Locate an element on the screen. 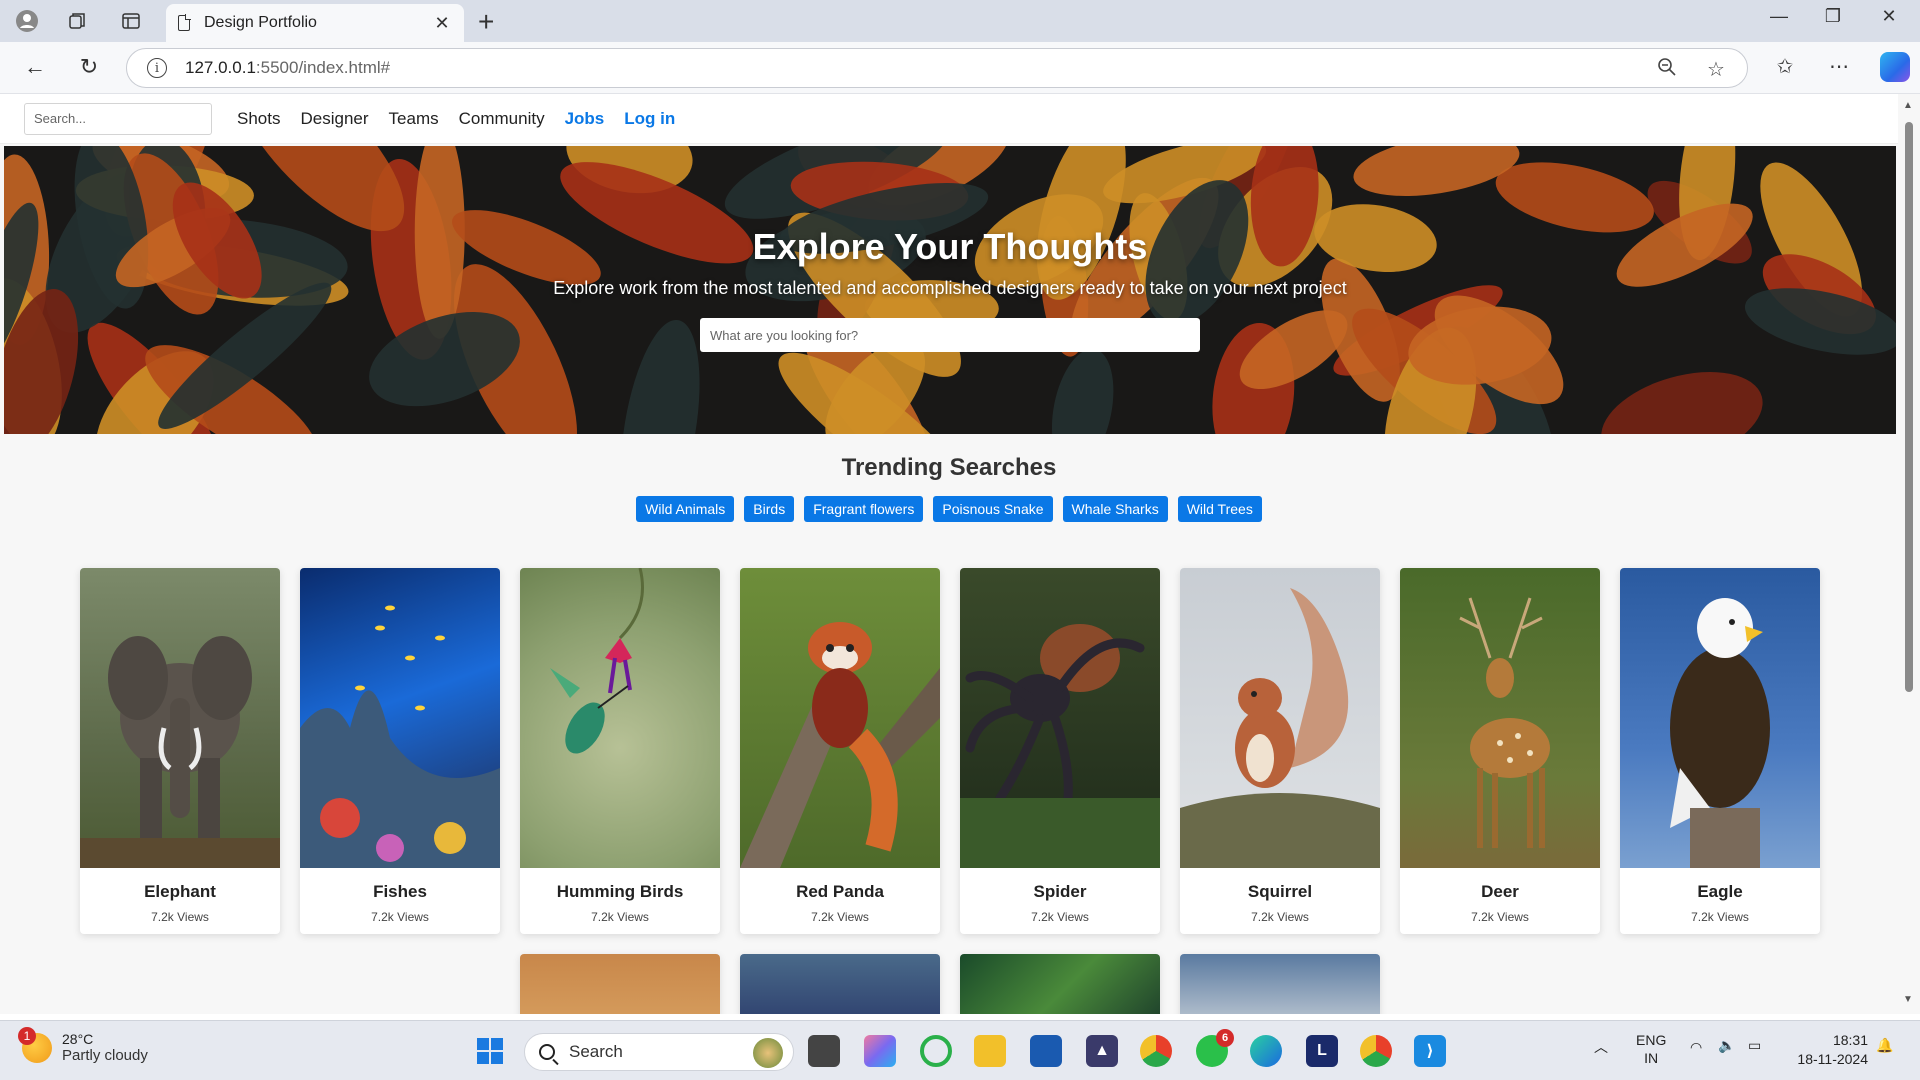  page-scrollbar: ▲ ▼ is located at coordinates (1909, 554).